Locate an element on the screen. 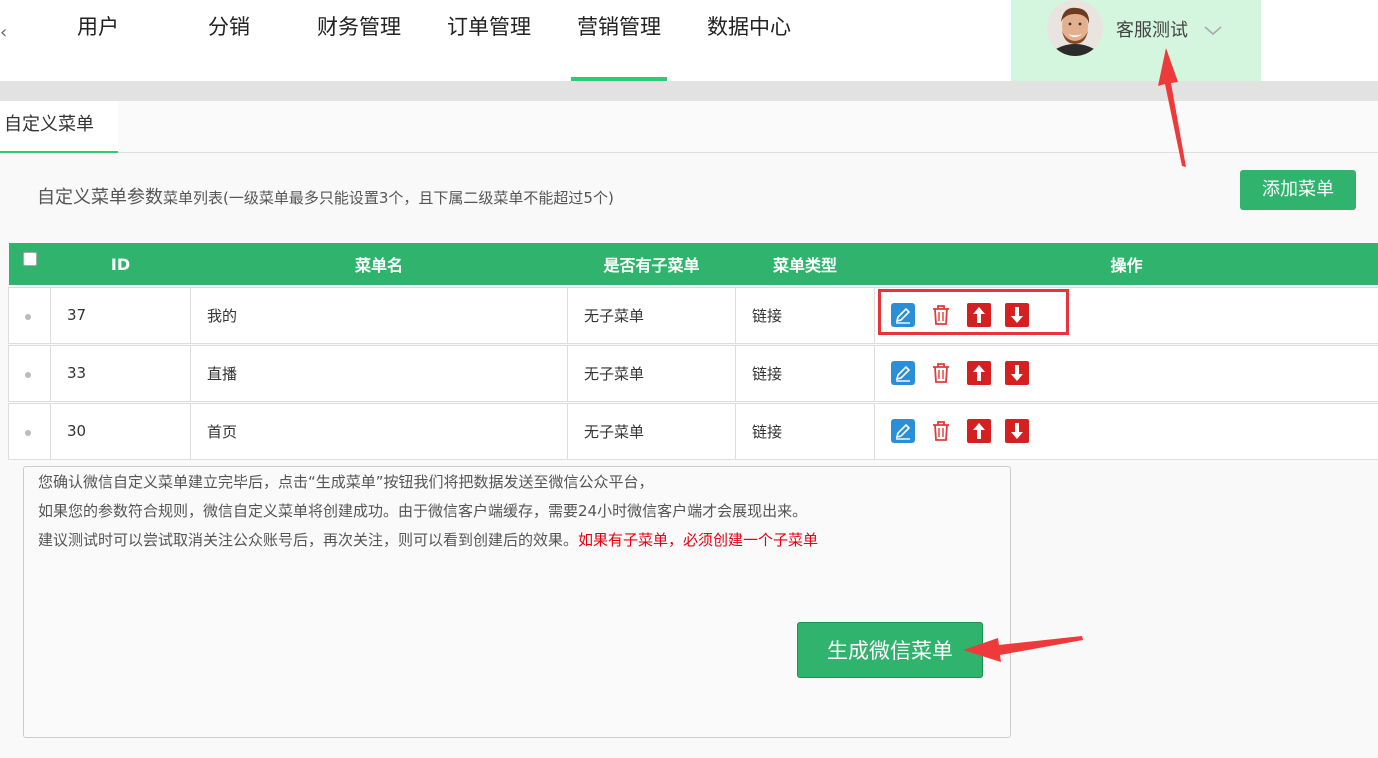  column-header-type: 菜单类型 is located at coordinates (805, 264).